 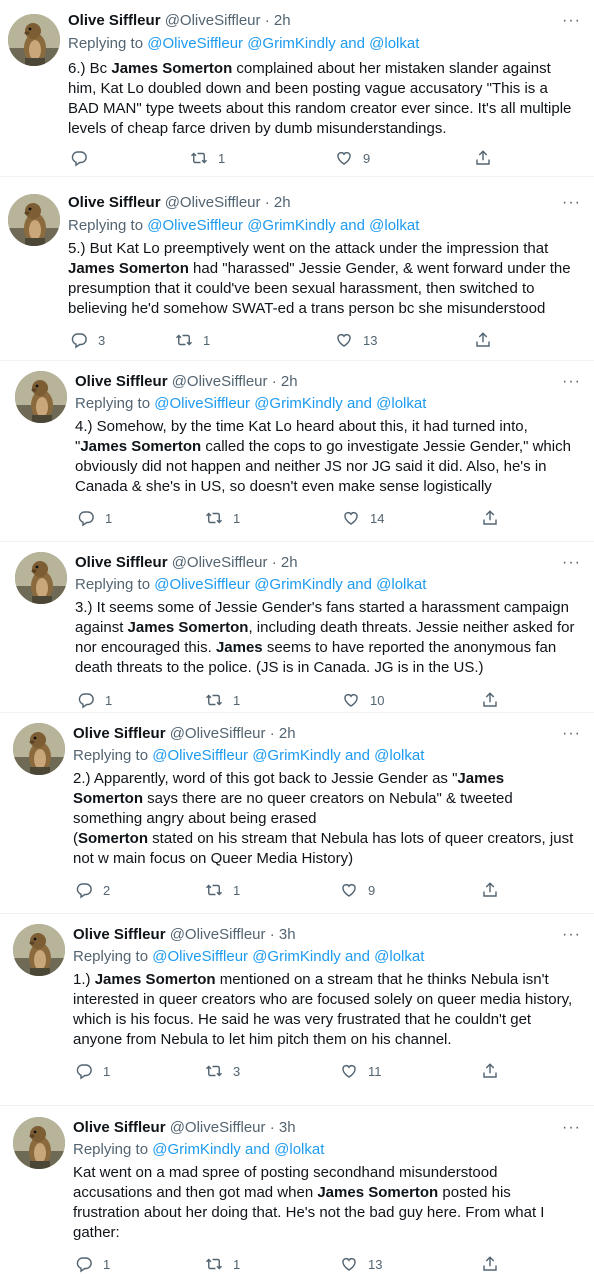 I want to click on tweet-header: Olive Siffleur @OliveSiffleur · 3h, so click(x=184, y=935).